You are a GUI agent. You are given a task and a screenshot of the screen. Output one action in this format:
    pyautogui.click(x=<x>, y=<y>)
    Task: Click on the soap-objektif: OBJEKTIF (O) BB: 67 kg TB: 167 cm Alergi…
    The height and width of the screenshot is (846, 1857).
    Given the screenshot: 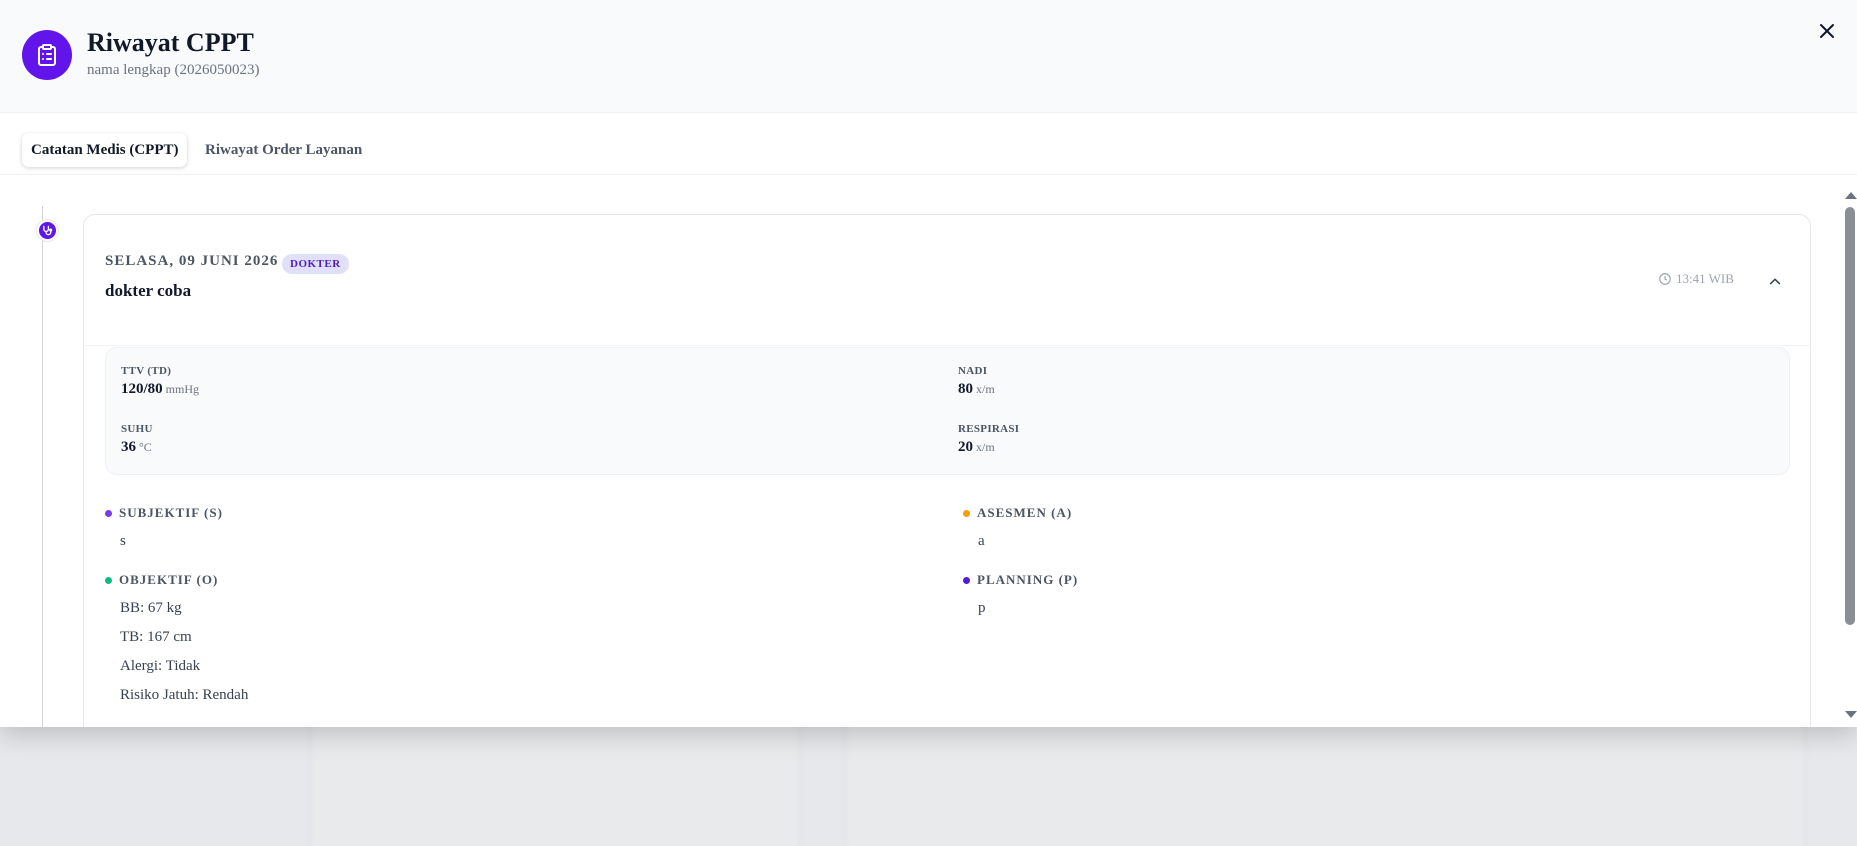 What is the action you would take?
    pyautogui.click(x=176, y=641)
    